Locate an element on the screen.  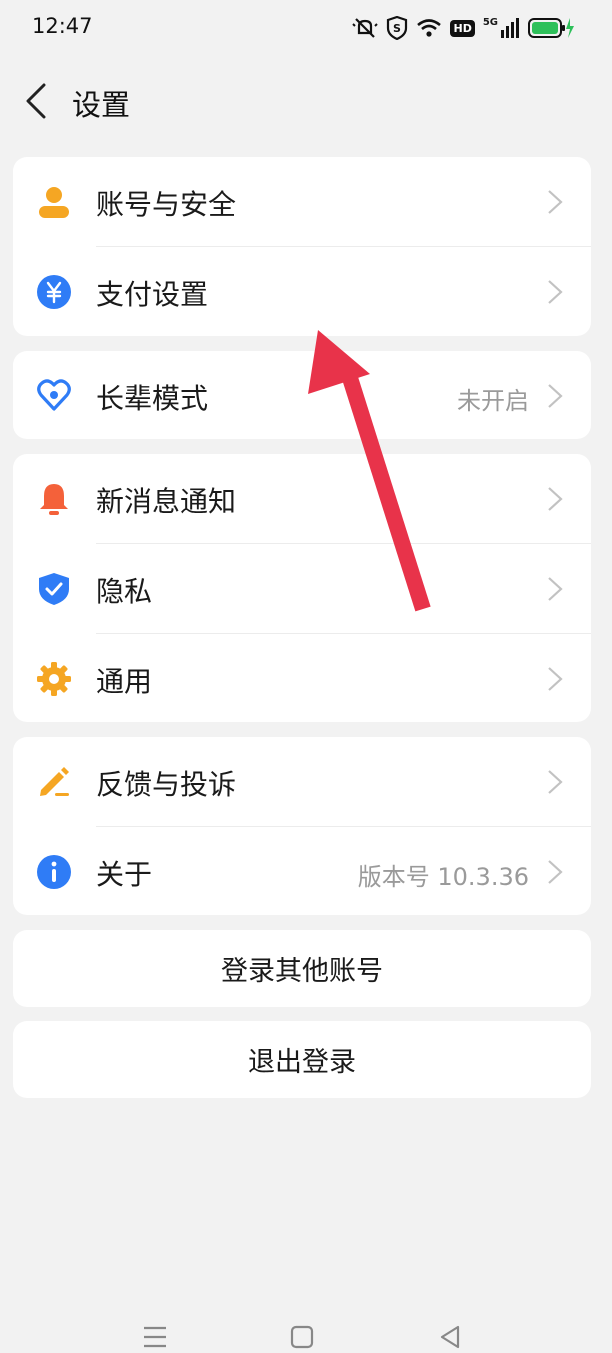
signal-icon is located at coordinates (510, 28).